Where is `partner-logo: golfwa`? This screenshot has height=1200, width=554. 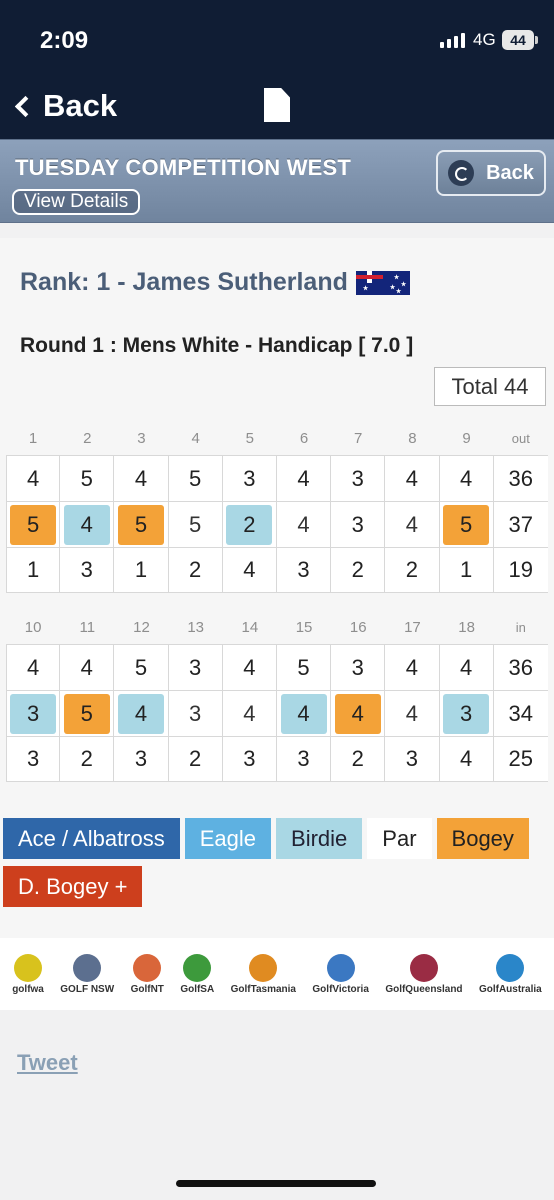 partner-logo: golfwa is located at coordinates (28, 974).